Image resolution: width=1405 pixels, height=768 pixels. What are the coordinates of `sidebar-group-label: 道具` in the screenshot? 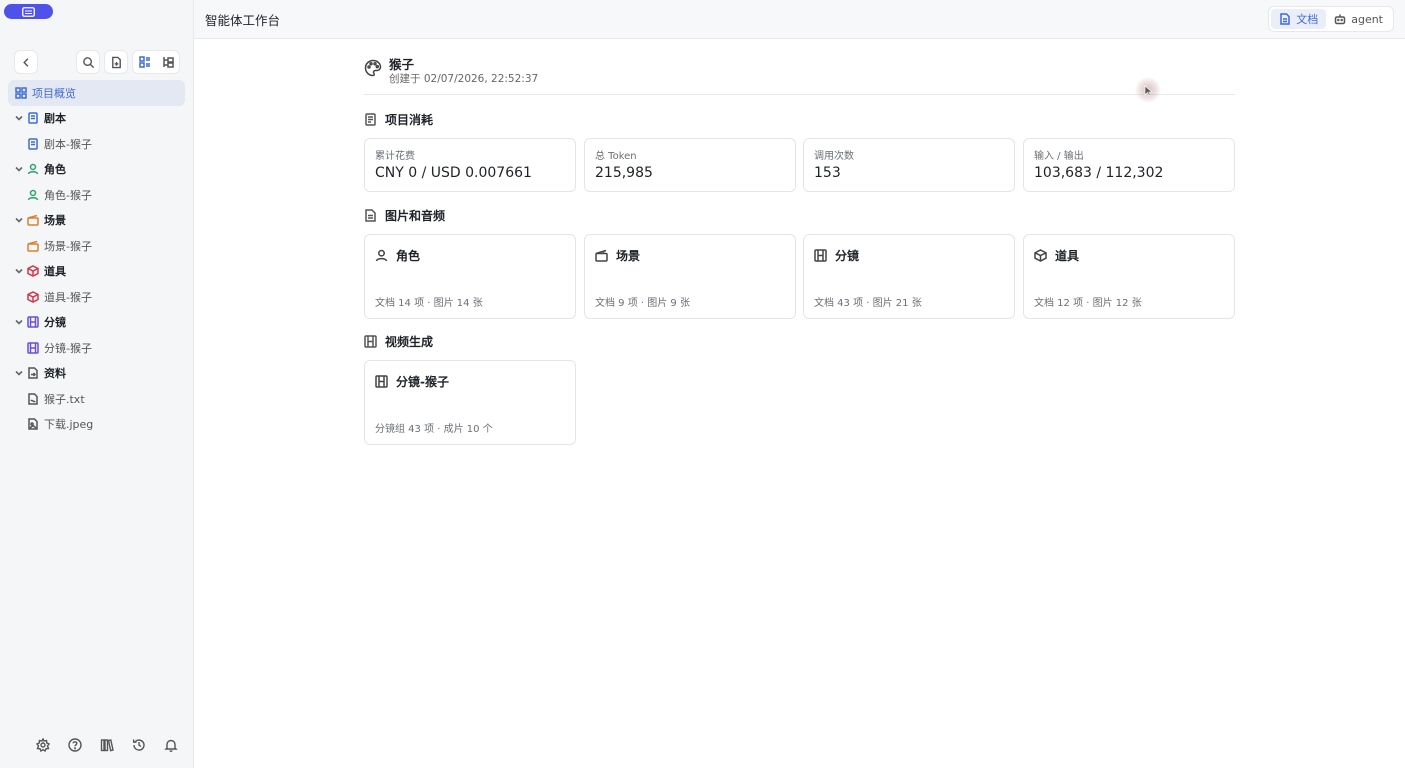 It's located at (55, 272).